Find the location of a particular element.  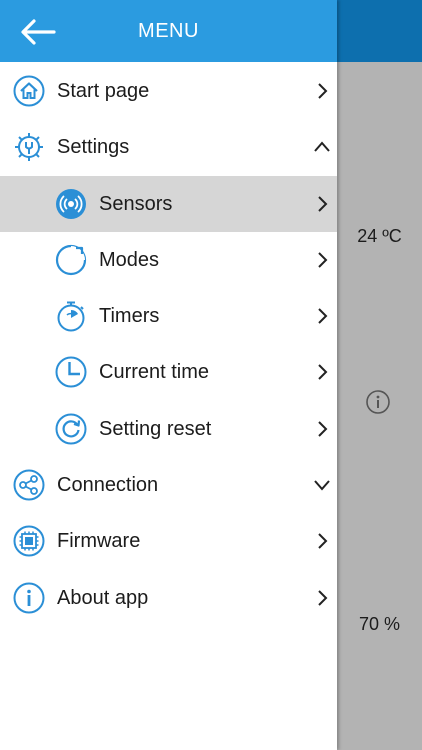

menu-item-label: Modes is located at coordinates (129, 259).